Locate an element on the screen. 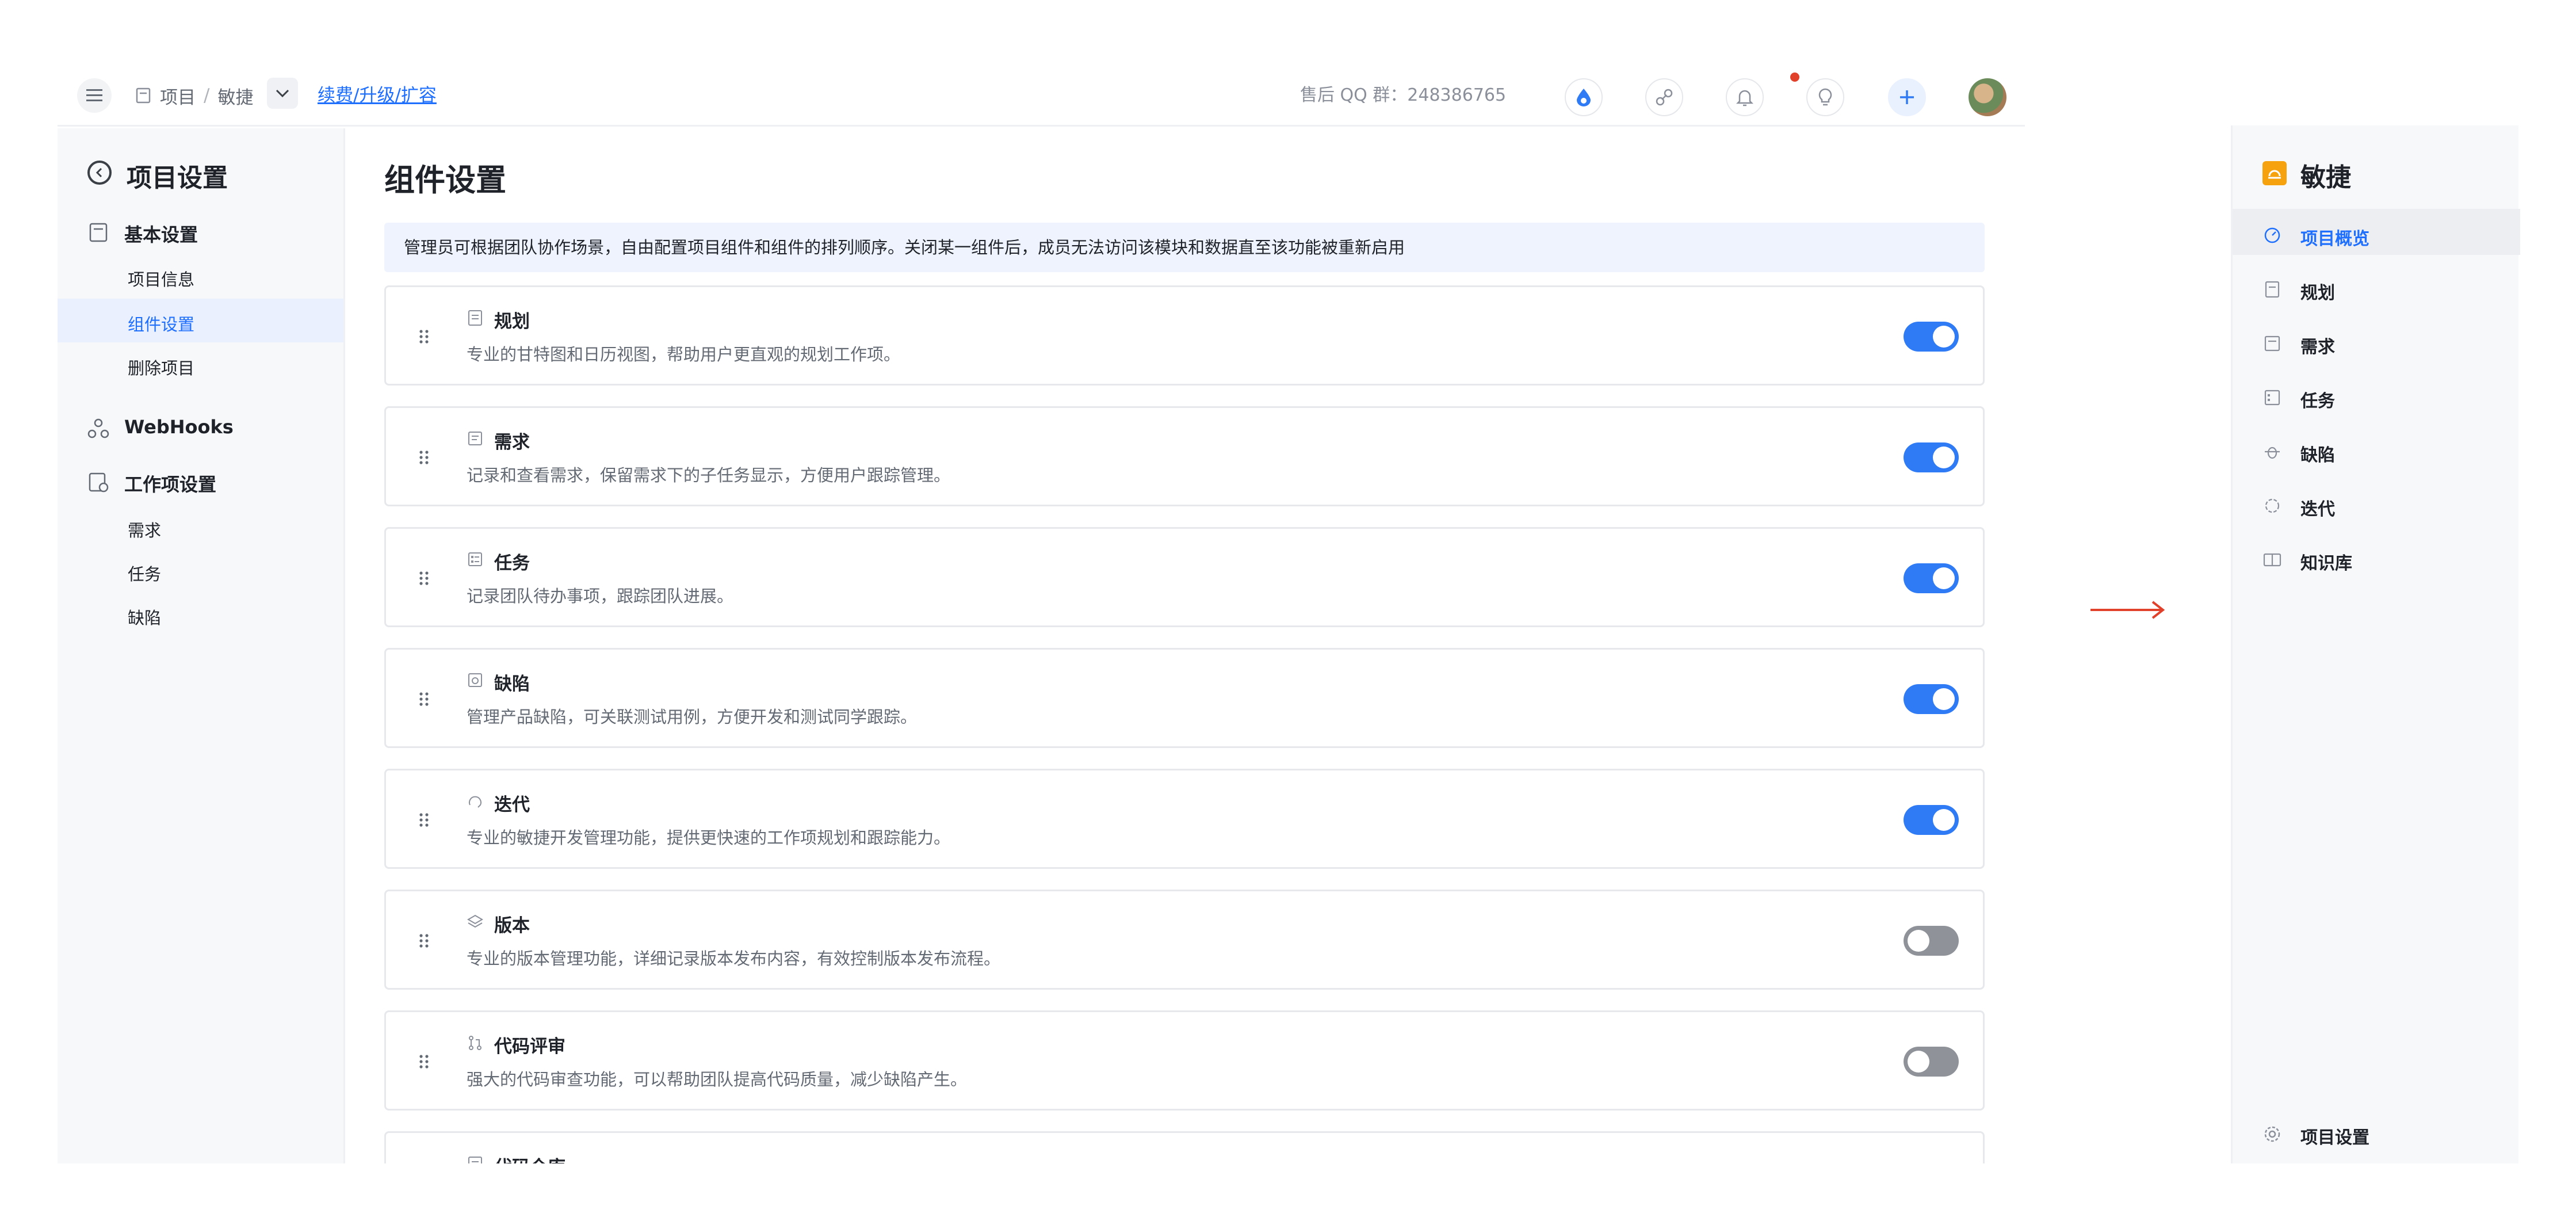 This screenshot has width=2576, height=1221. preview-item-project-settings: 项目设置 is located at coordinates (2334, 1135).